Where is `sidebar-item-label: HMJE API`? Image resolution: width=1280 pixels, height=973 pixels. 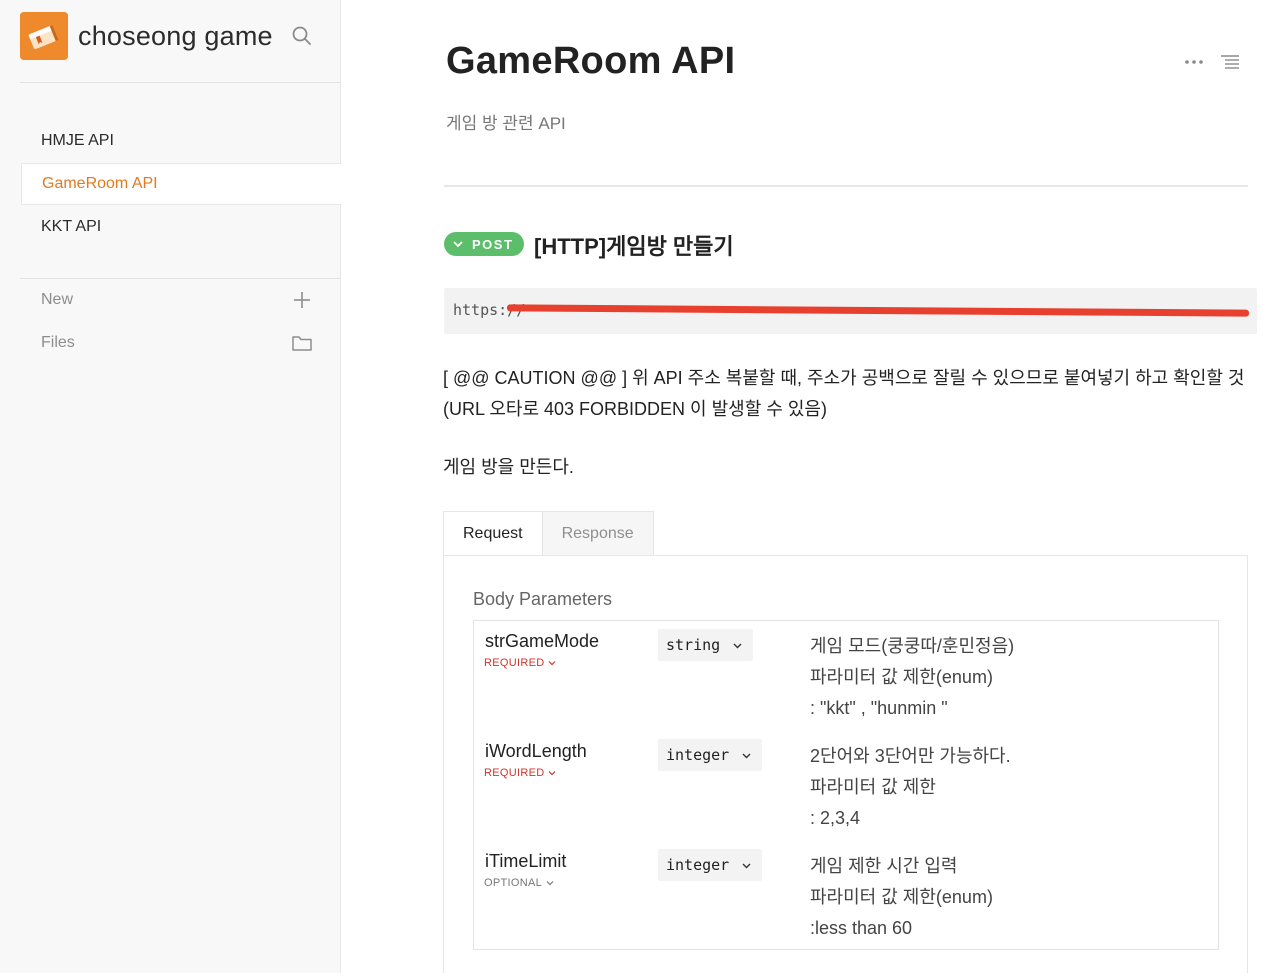 sidebar-item-label: HMJE API is located at coordinates (77, 140).